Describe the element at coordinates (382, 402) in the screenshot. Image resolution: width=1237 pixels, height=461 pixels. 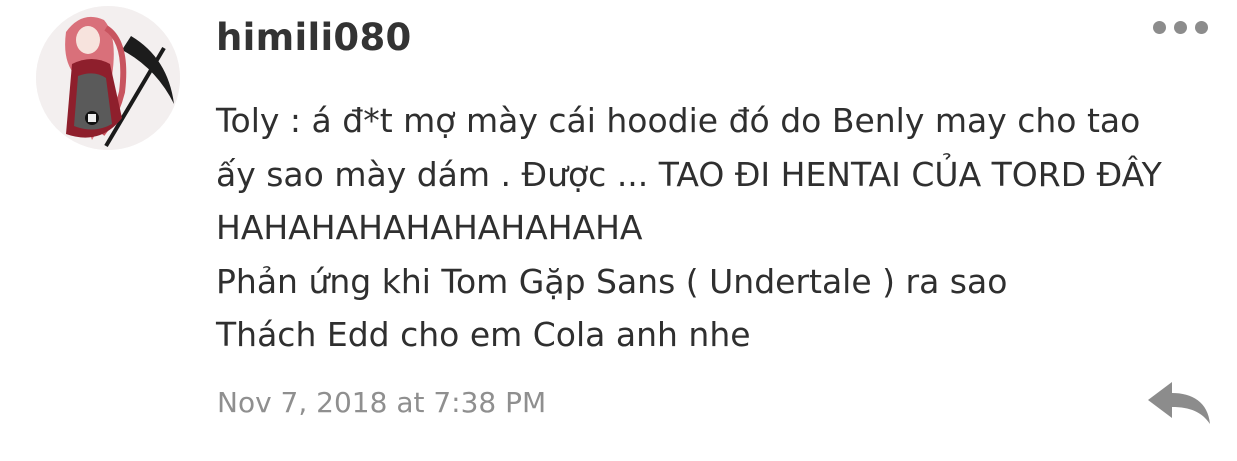
I see `timestamp: Nov 7, 2018 at 7:38 PM` at that location.